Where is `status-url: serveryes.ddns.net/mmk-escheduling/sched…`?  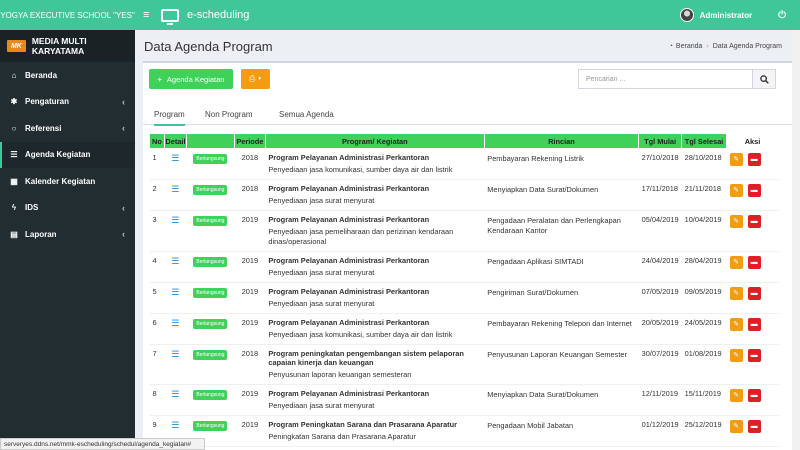 status-url: serveryes.ddns.net/mmk-escheduling/sched… is located at coordinates (102, 444).